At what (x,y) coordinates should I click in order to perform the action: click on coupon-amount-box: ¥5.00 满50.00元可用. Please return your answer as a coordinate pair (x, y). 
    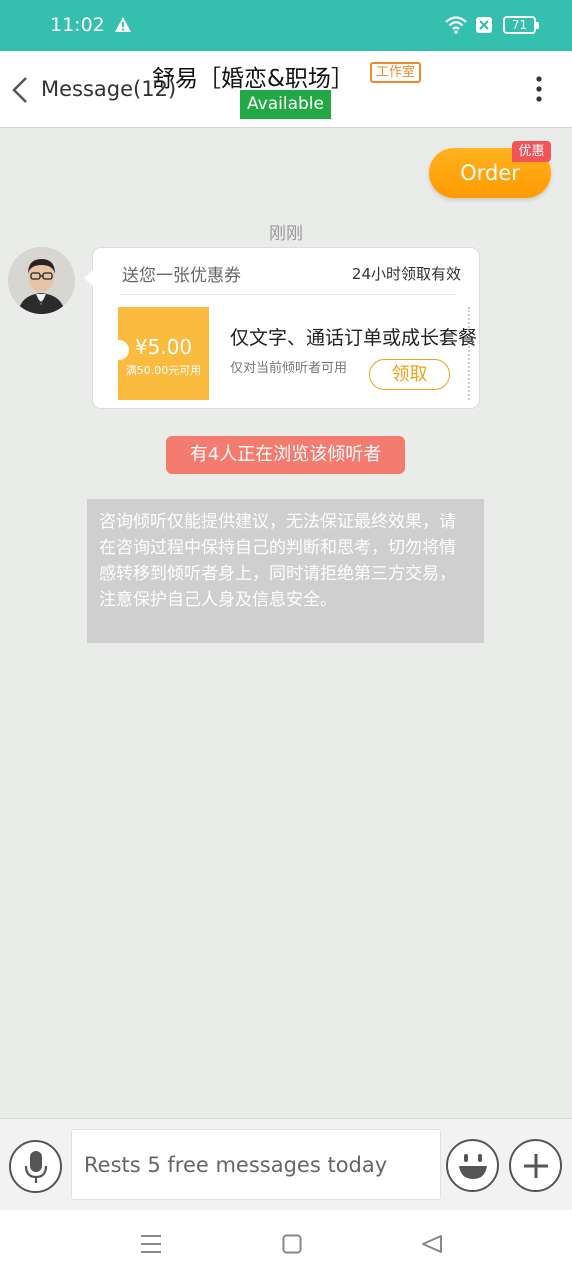
    Looking at the image, I should click on (159, 353).